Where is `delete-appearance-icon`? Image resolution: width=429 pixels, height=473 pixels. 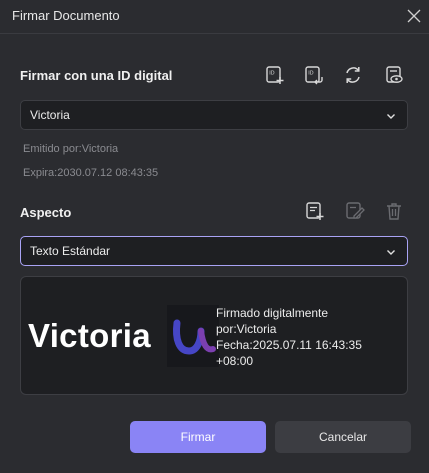
delete-appearance-icon is located at coordinates (394, 211).